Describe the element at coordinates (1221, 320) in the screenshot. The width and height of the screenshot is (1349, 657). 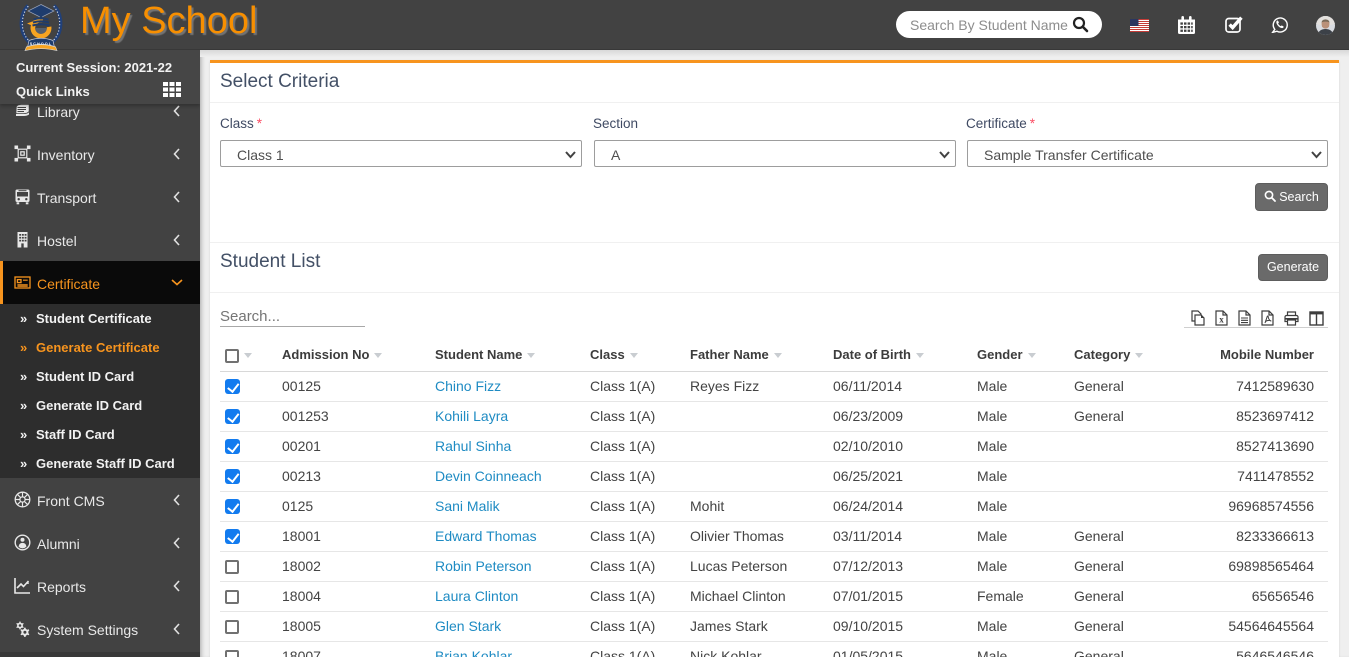
I see `svg-text: x` at that location.